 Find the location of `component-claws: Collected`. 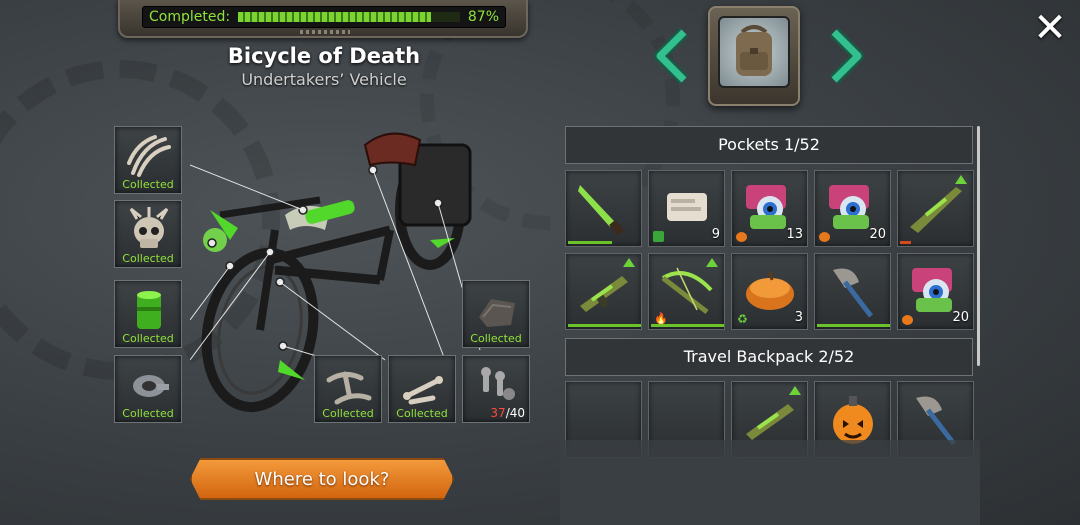

component-claws: Collected is located at coordinates (148, 160).